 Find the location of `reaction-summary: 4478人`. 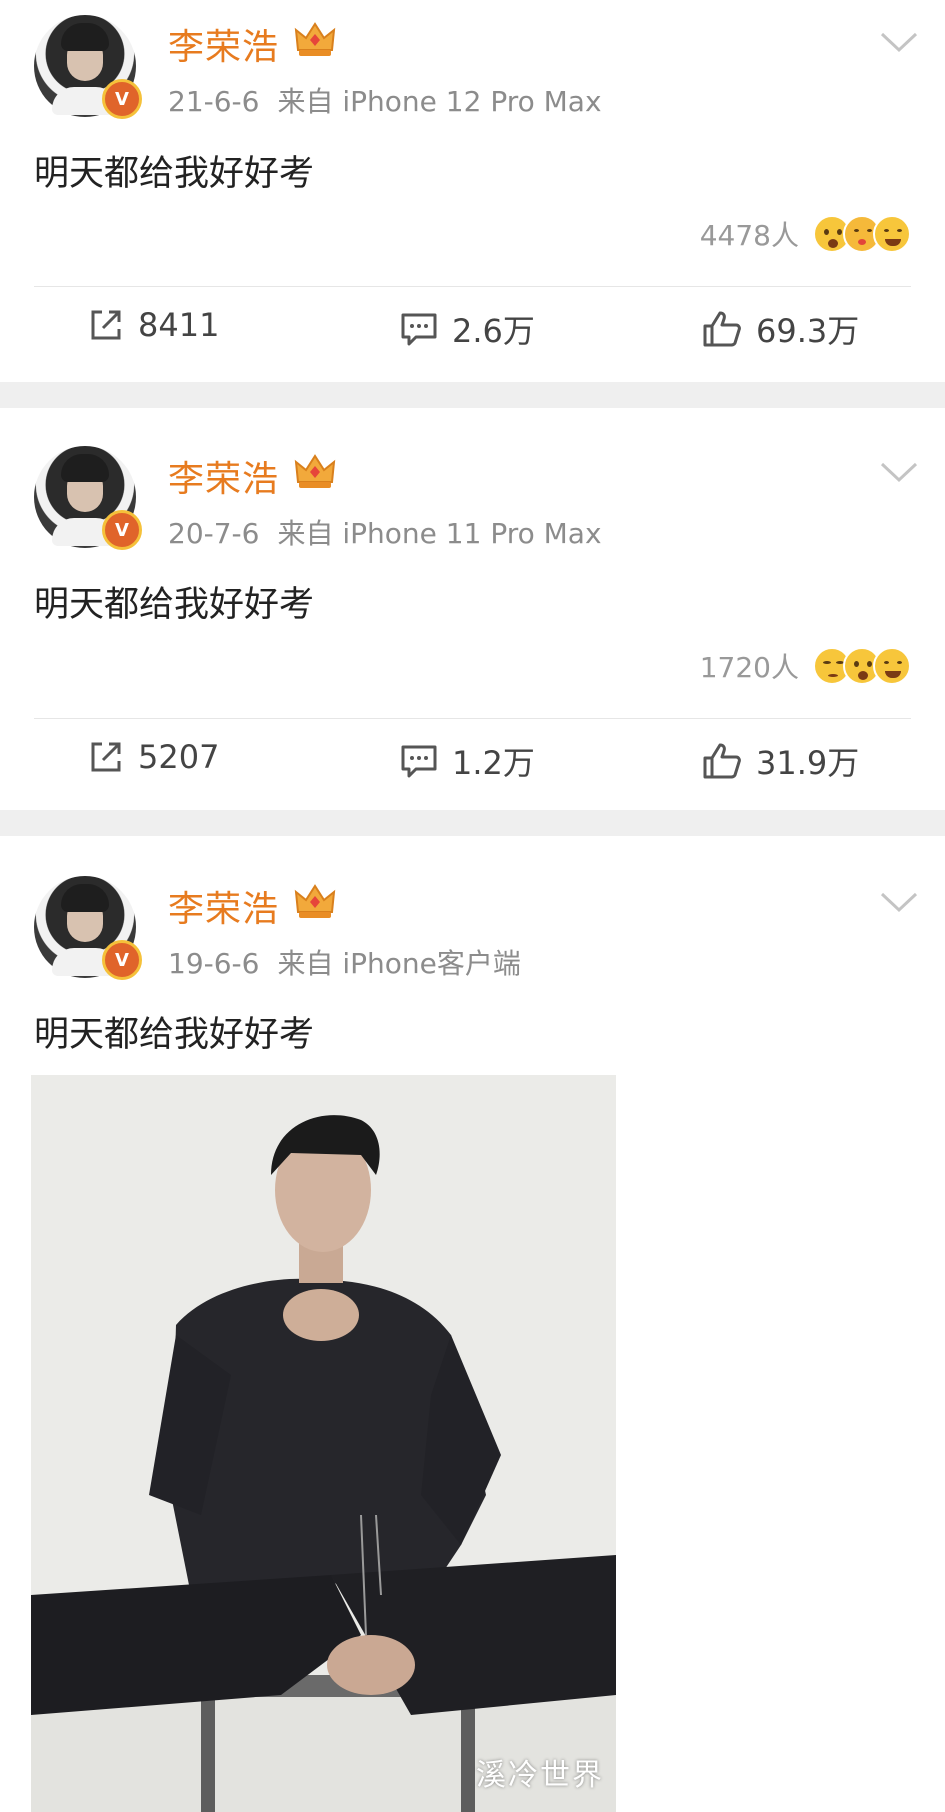

reaction-summary: 4478人 is located at coordinates (805, 234).